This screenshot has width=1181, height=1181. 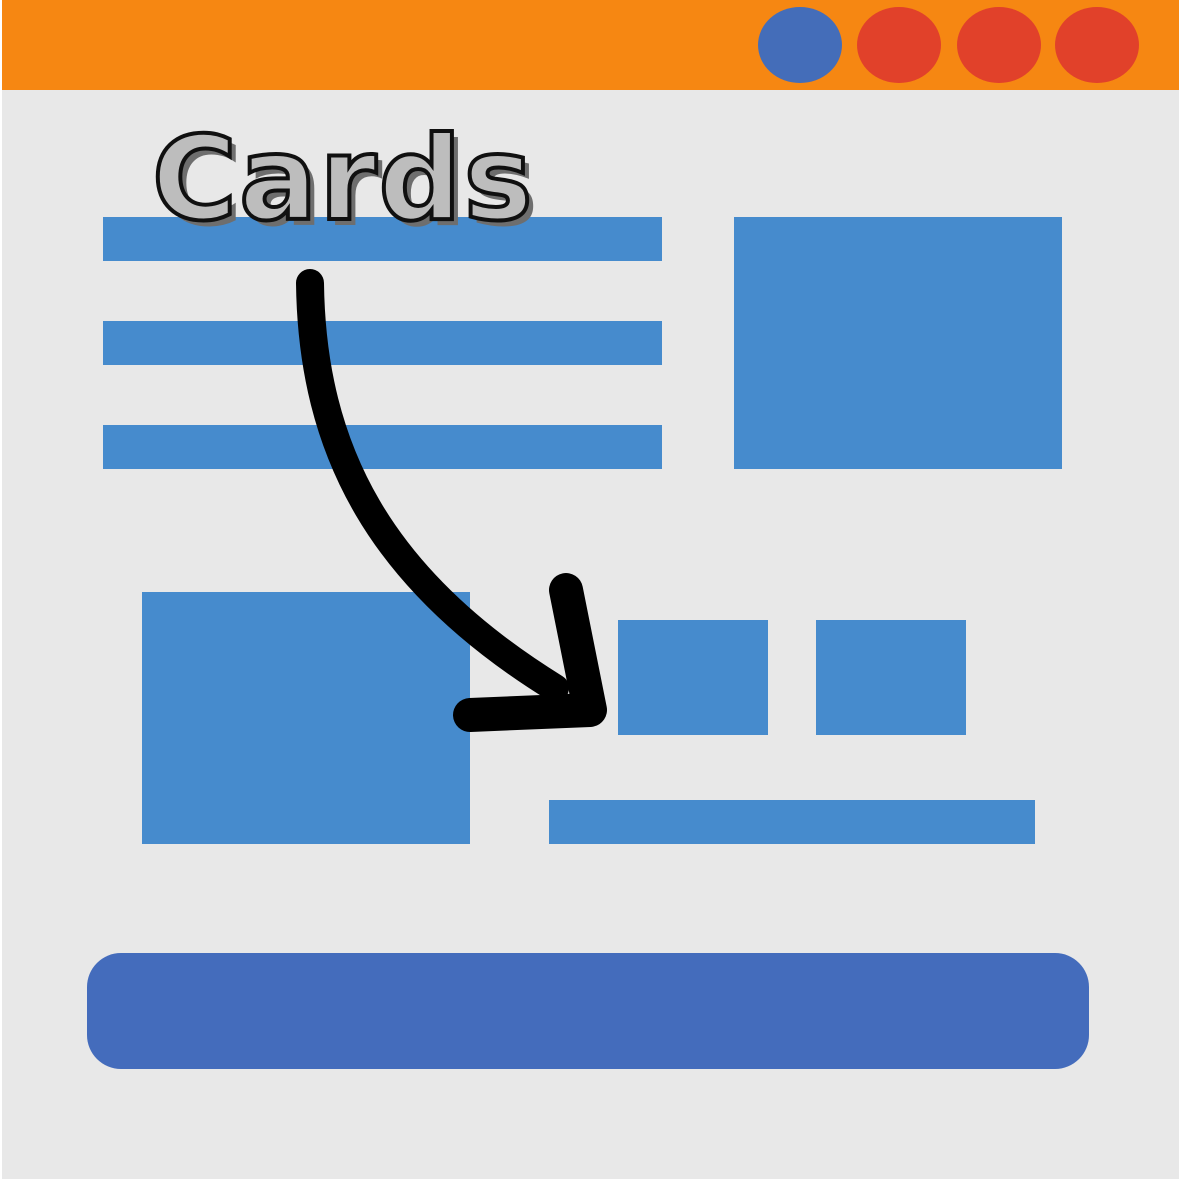 What do you see at coordinates (590, 45) in the screenshot?
I see `title-bar` at bounding box center [590, 45].